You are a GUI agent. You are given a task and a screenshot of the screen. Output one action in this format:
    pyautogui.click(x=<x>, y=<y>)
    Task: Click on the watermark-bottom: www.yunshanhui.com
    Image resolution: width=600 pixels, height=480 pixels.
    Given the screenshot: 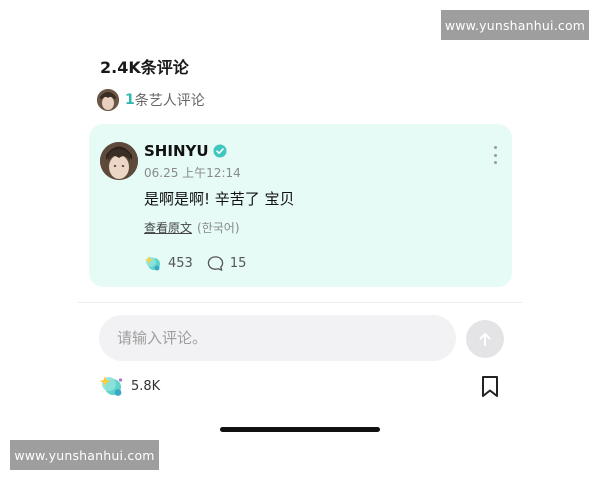 What is the action you would take?
    pyautogui.click(x=84, y=455)
    